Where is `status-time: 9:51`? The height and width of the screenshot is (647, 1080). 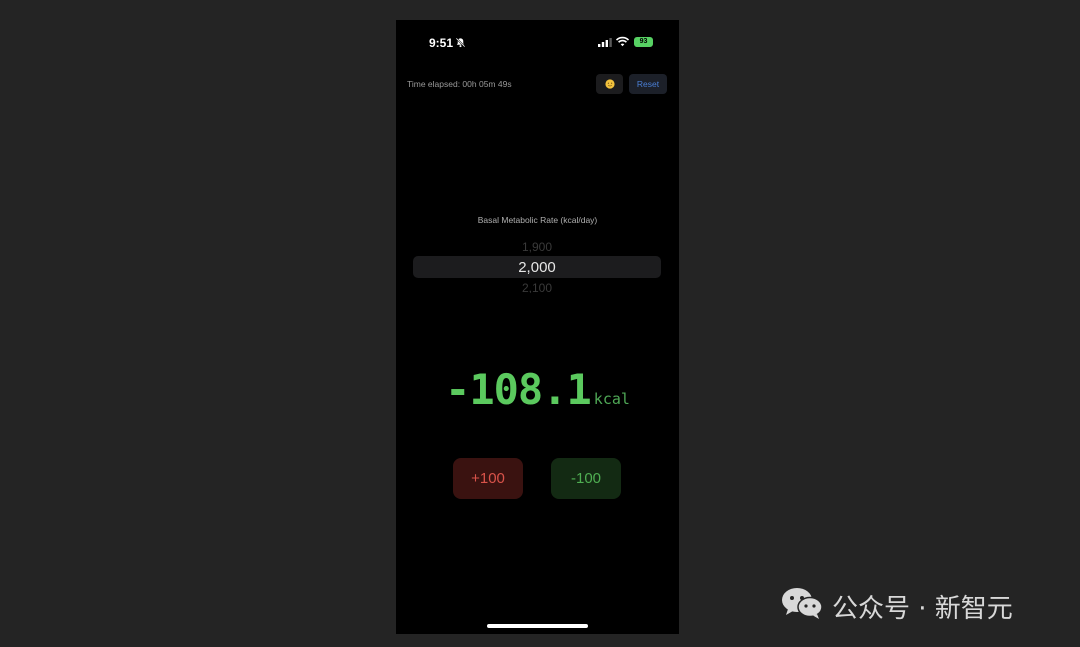
status-time: 9:51 is located at coordinates (441, 43).